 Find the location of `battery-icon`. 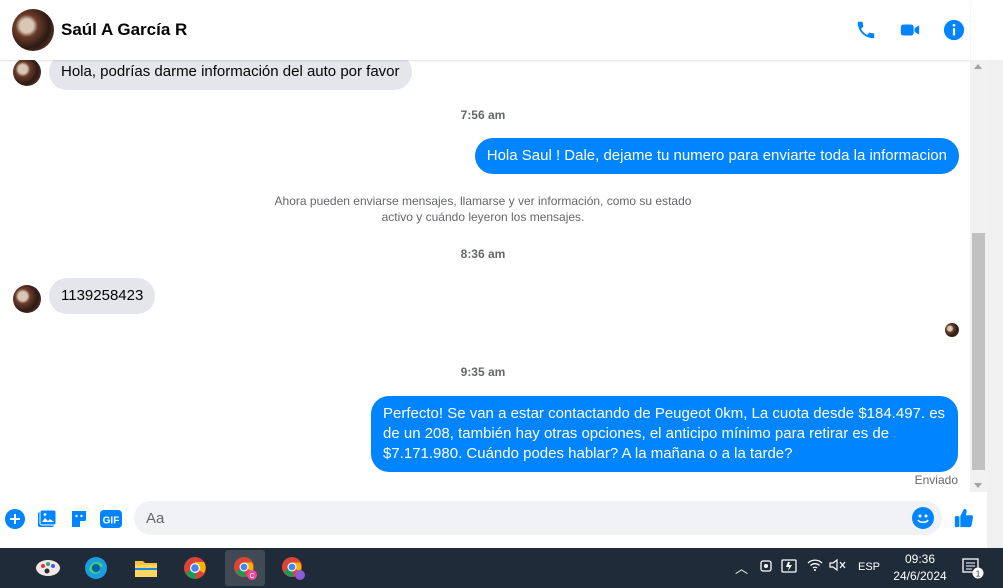

battery-icon is located at coordinates (790, 567).